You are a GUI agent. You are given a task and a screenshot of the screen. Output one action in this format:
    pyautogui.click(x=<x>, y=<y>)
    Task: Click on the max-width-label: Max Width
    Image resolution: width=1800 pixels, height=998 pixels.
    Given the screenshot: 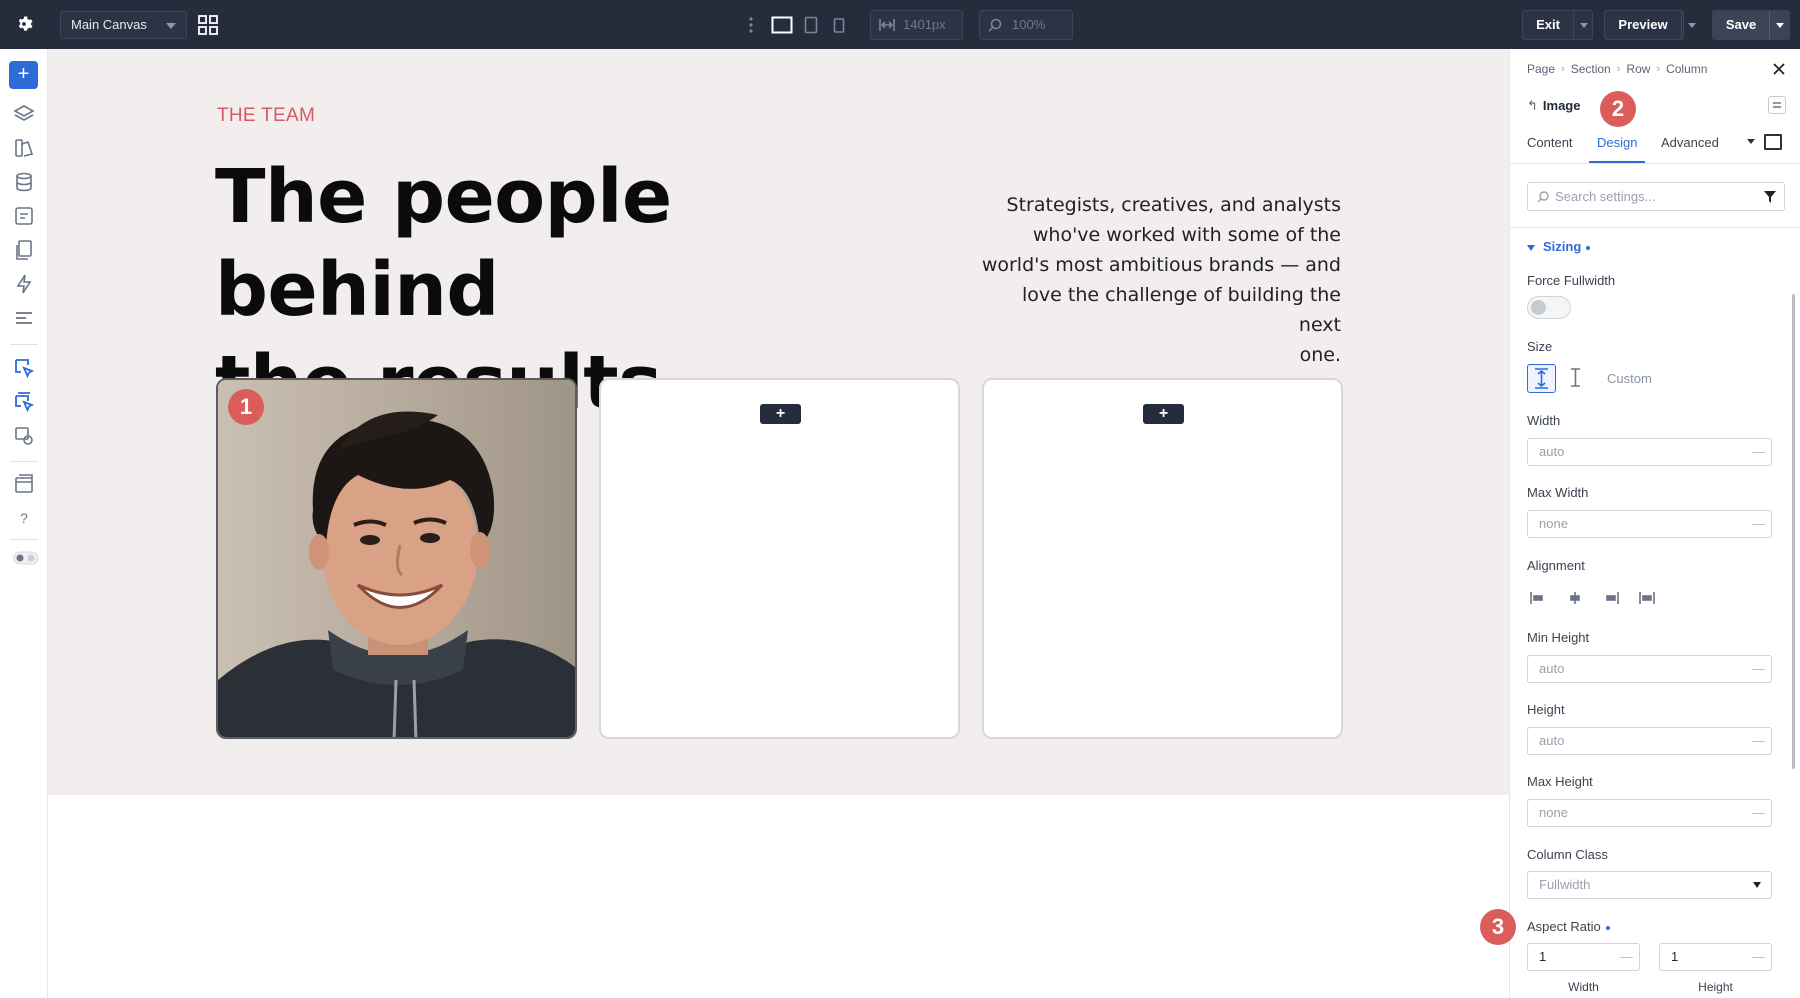 What is the action you would take?
    pyautogui.click(x=1558, y=492)
    